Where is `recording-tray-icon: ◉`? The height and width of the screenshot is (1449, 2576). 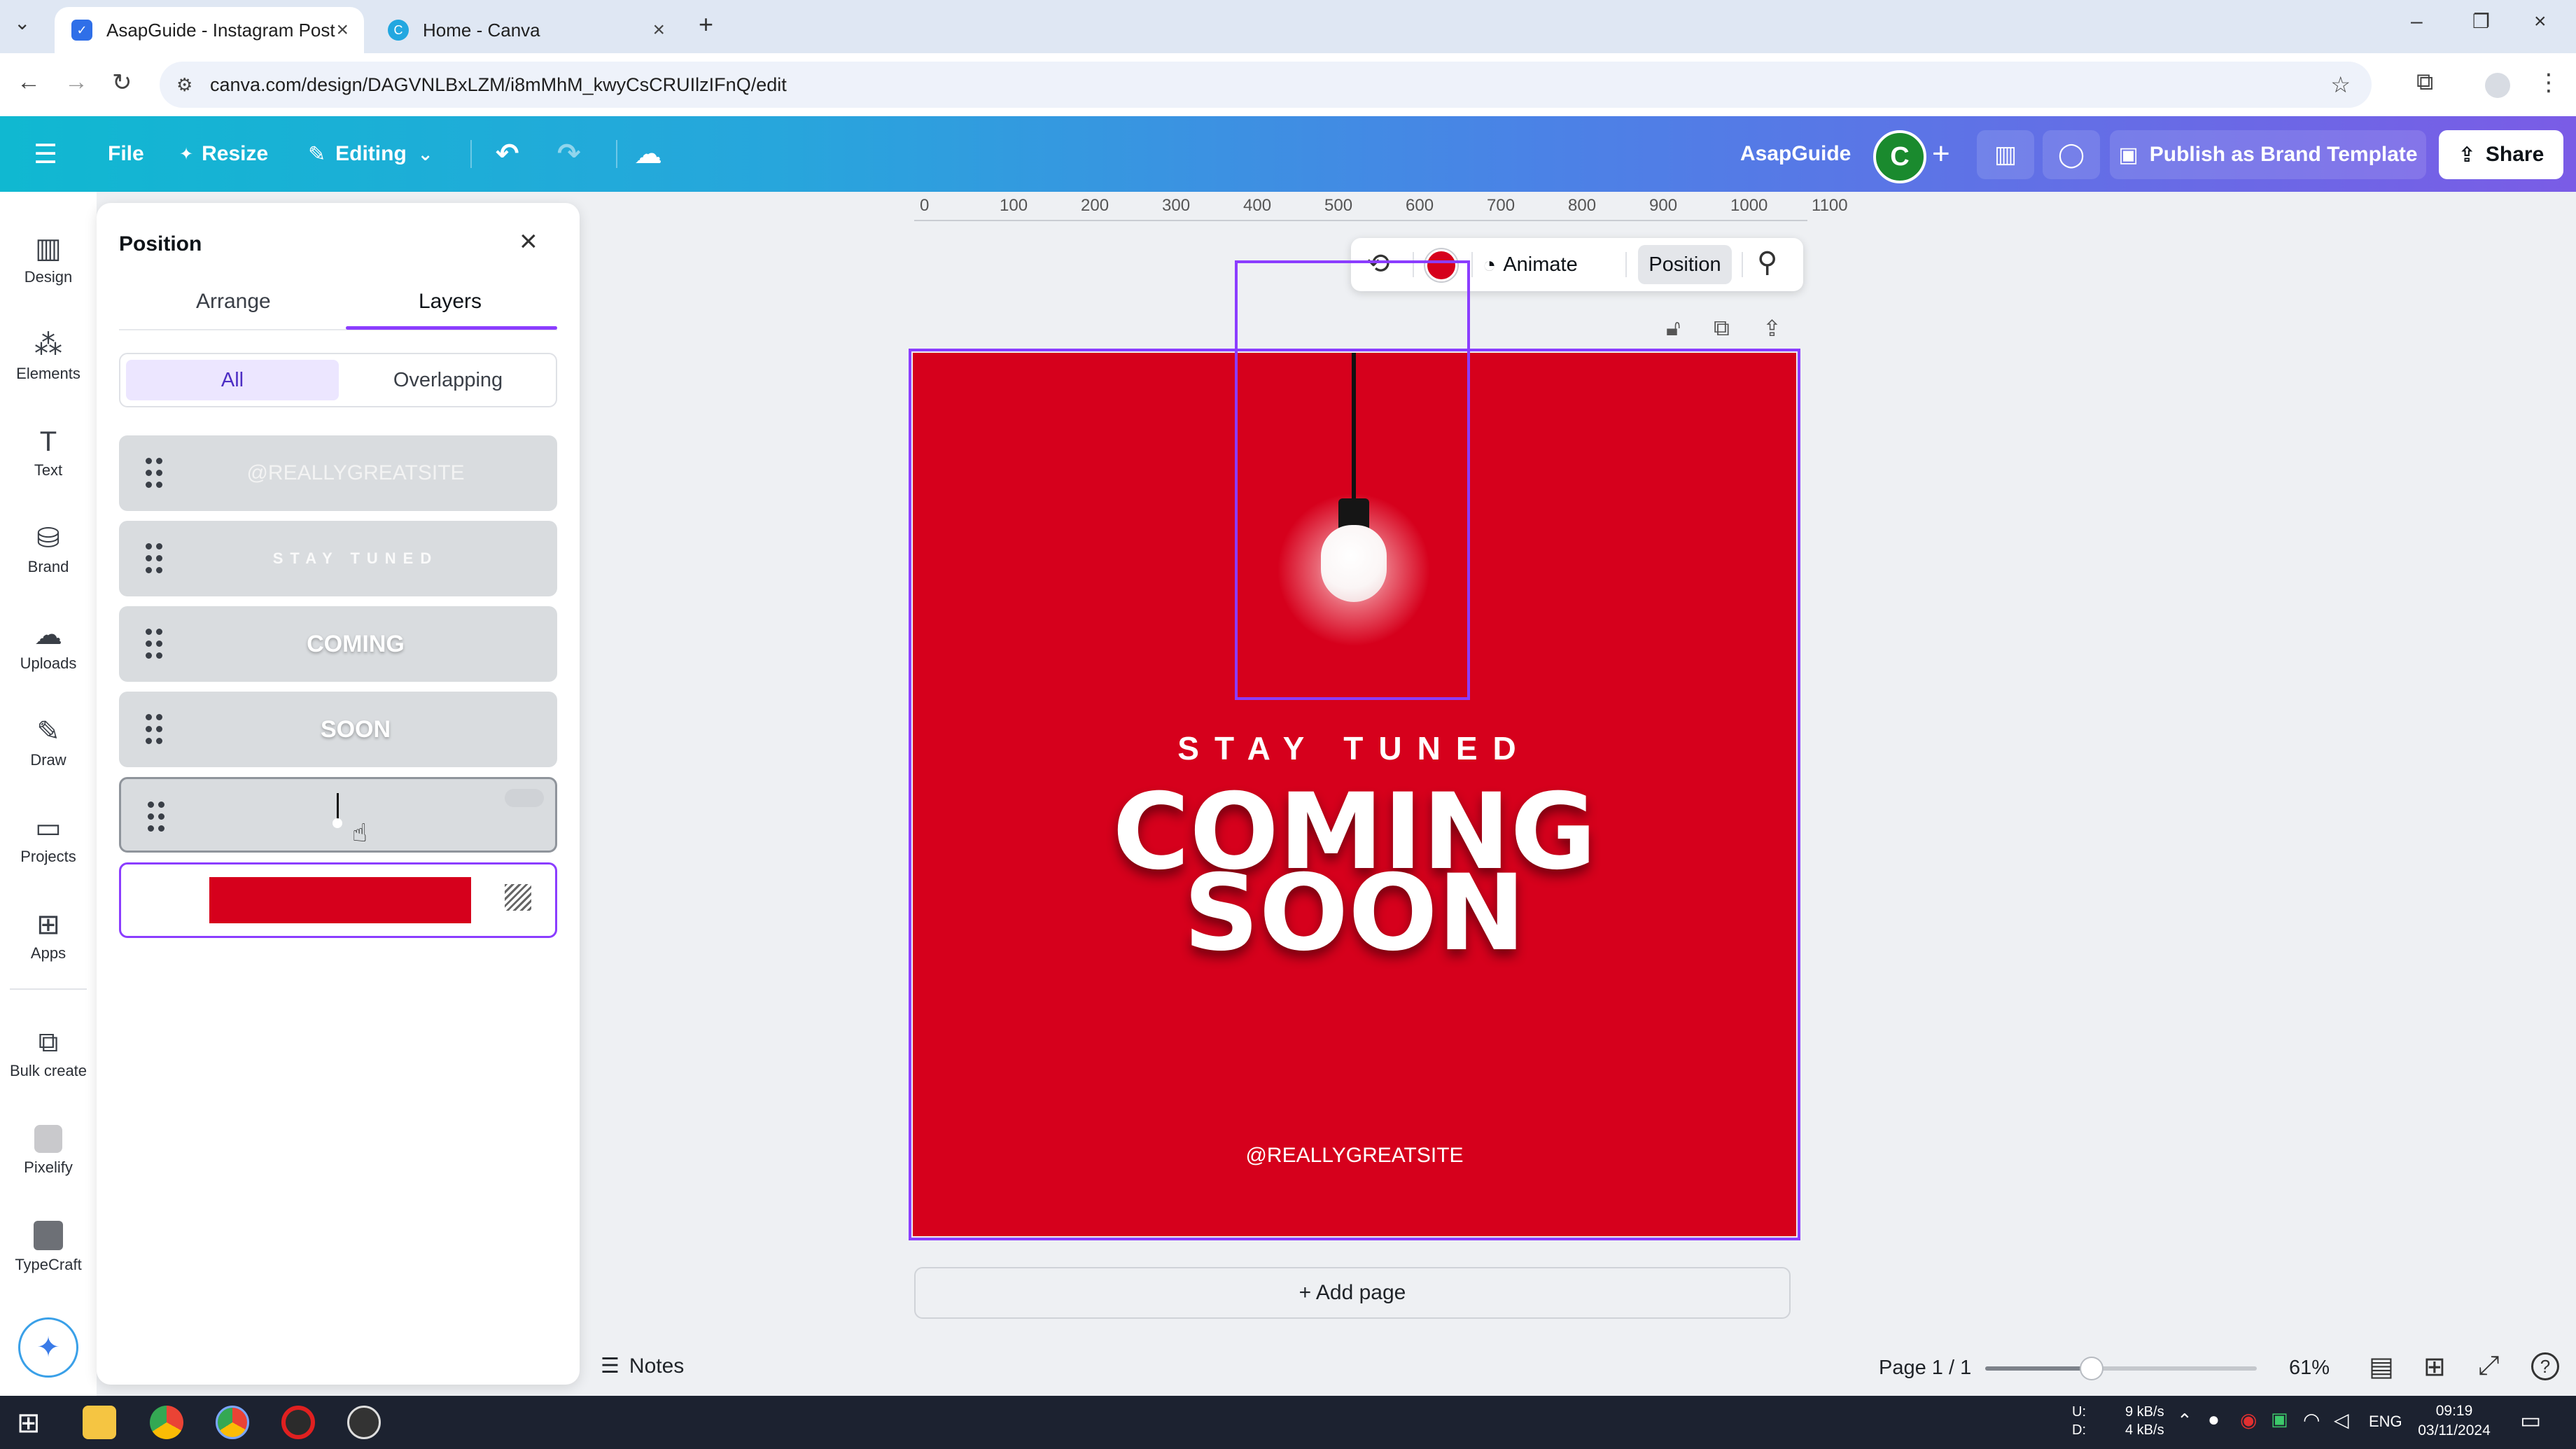 recording-tray-icon: ◉ is located at coordinates (2248, 1420).